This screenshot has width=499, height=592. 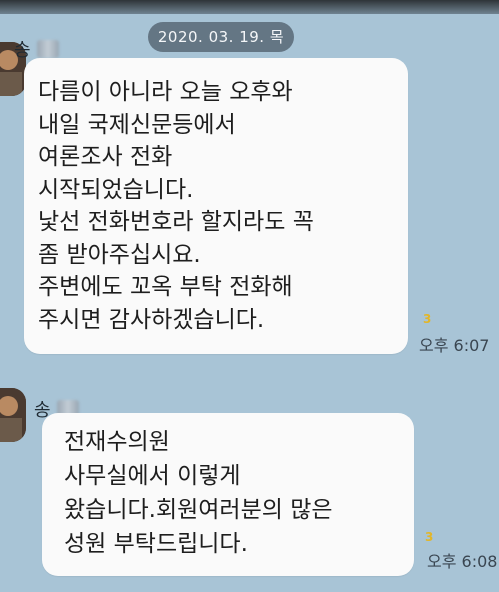 I want to click on message-line: 좀 받아주십시요., so click(x=119, y=254).